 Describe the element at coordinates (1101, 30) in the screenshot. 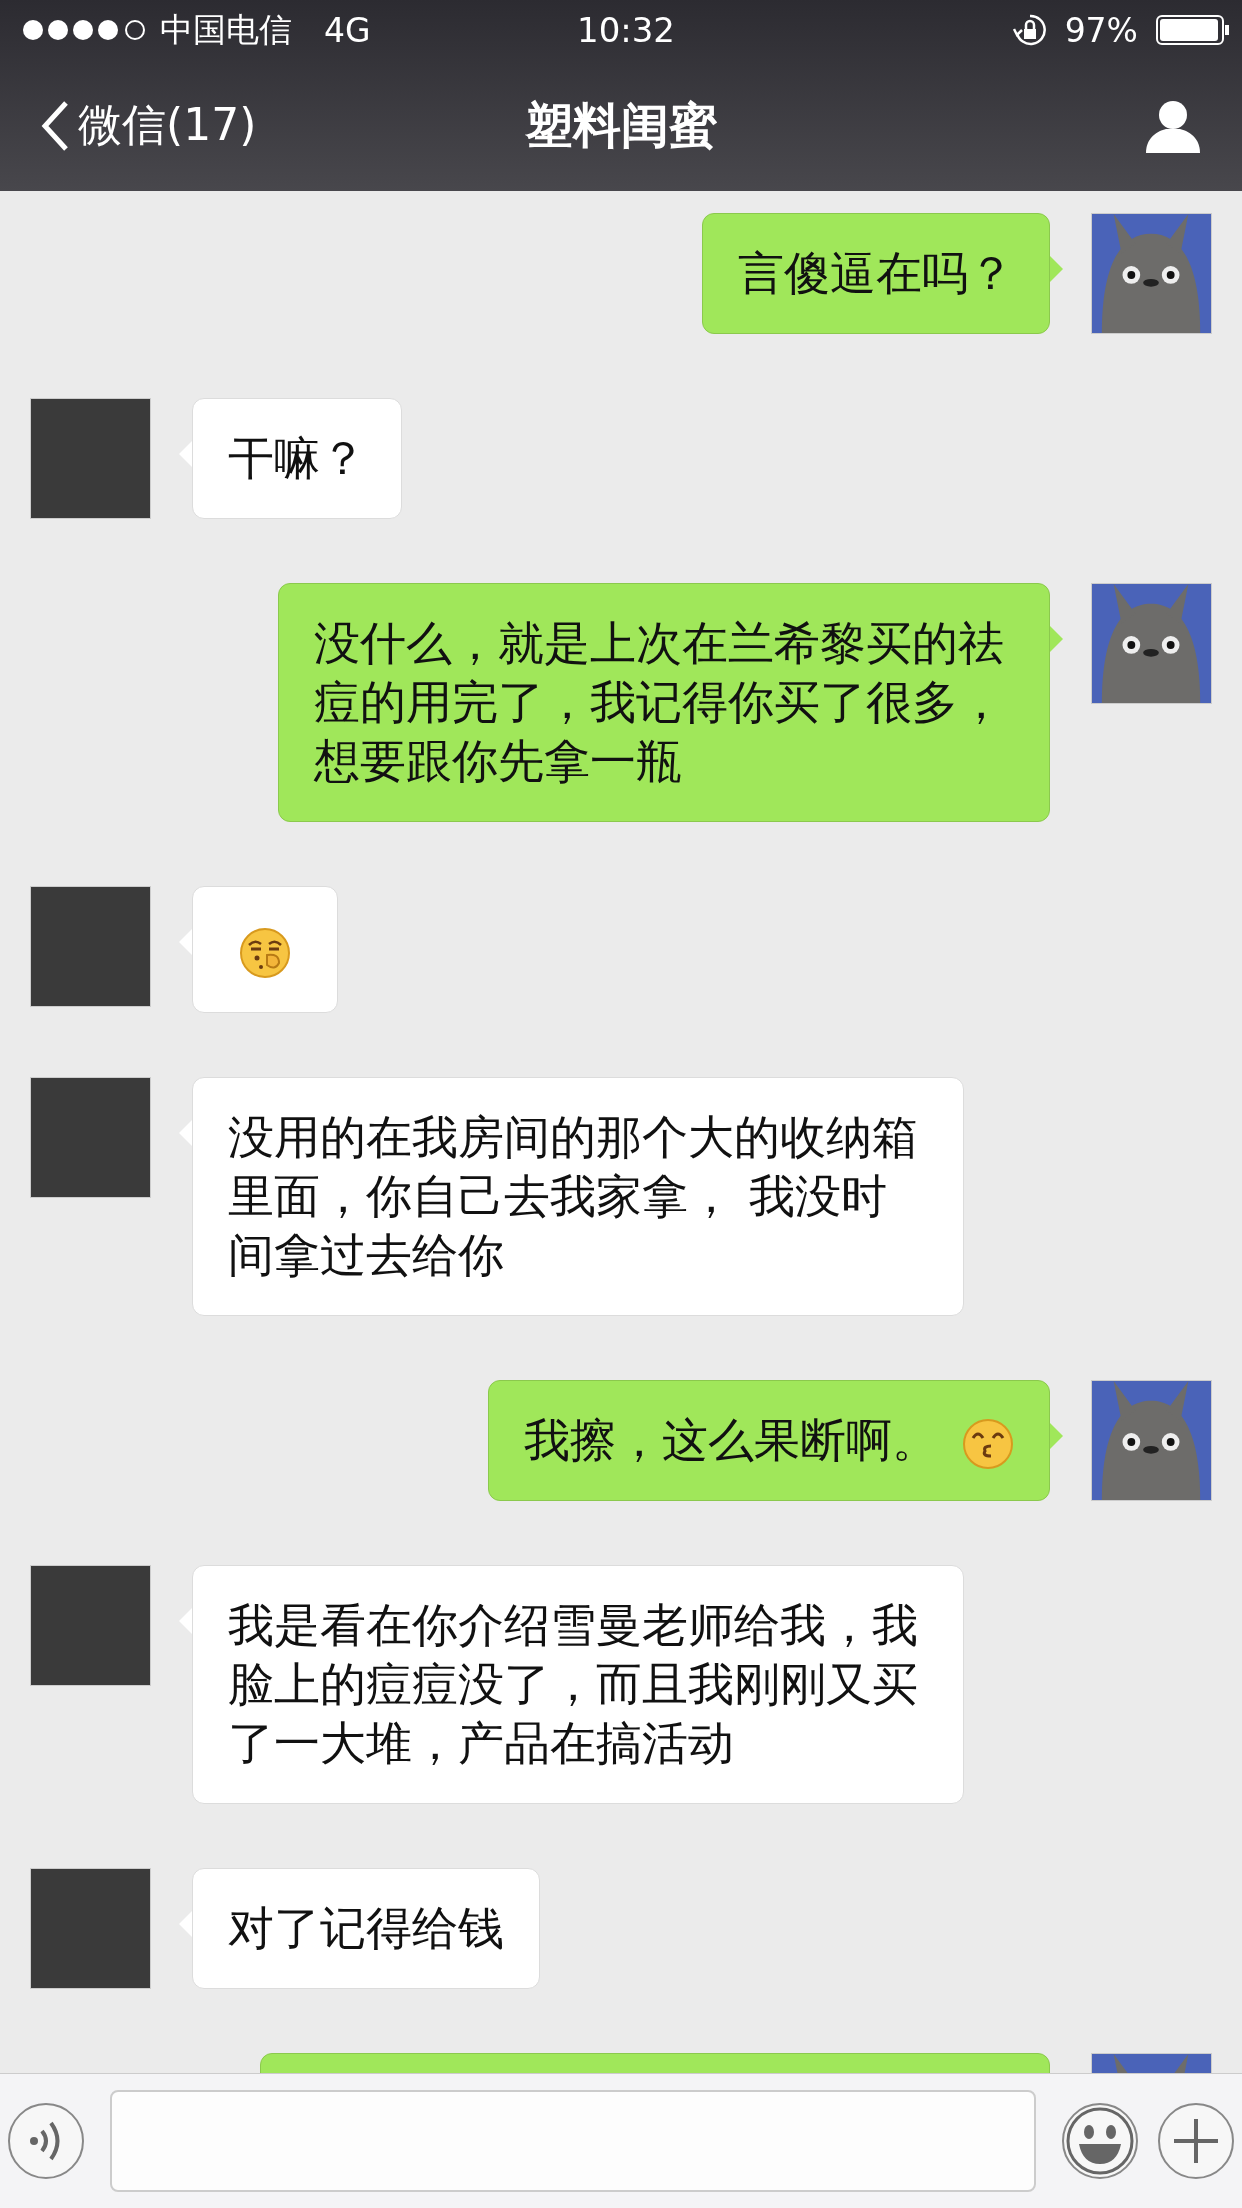

I see `battery-percent: 97%` at that location.